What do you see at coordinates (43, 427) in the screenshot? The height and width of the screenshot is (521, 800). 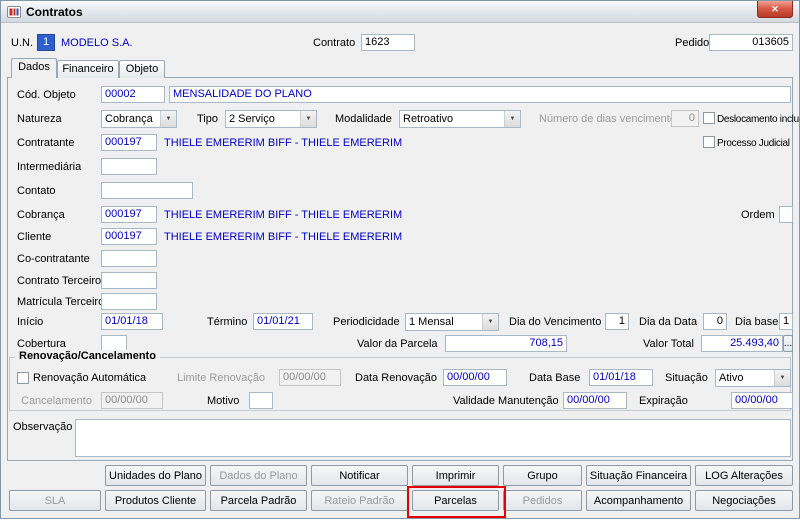 I see `observacao-label: Observação` at bounding box center [43, 427].